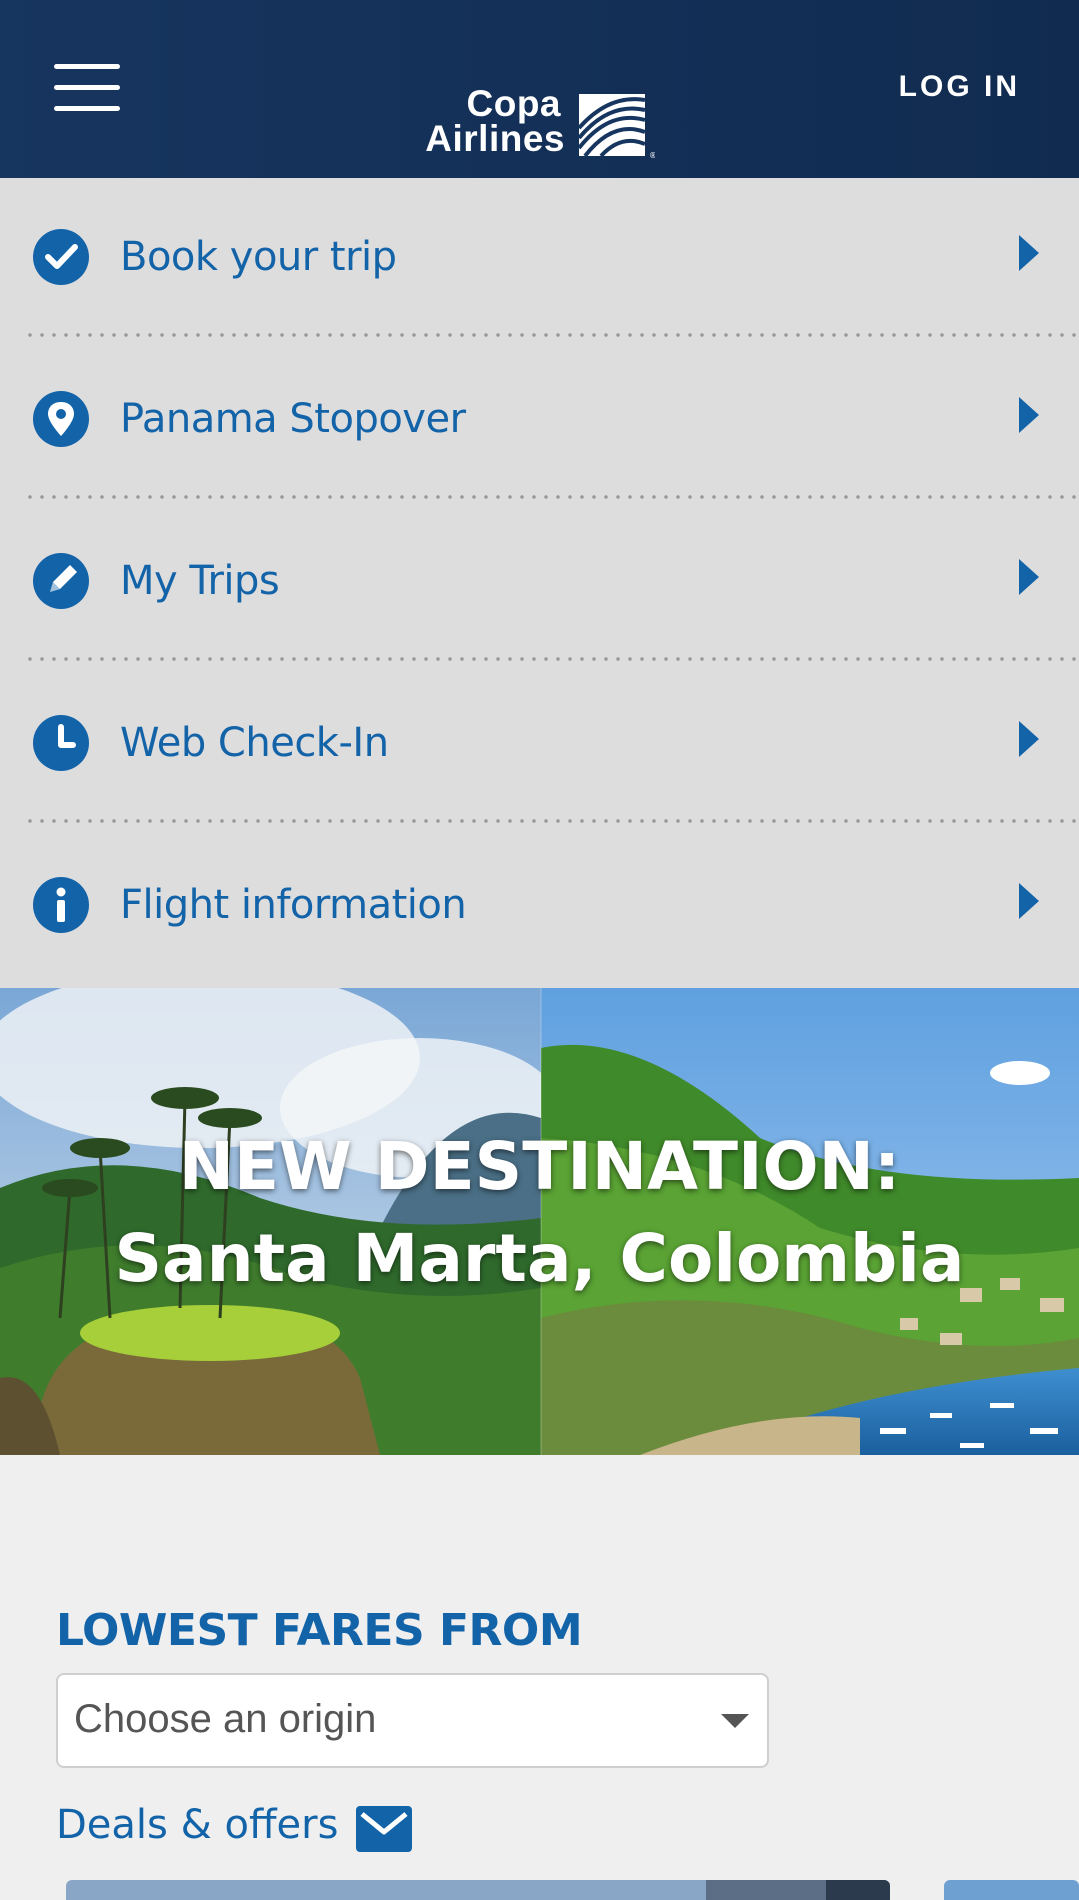 This screenshot has height=1900, width=1079. What do you see at coordinates (539, 421) in the screenshot?
I see `menu-item-panama-stopover: Panama Stopover` at bounding box center [539, 421].